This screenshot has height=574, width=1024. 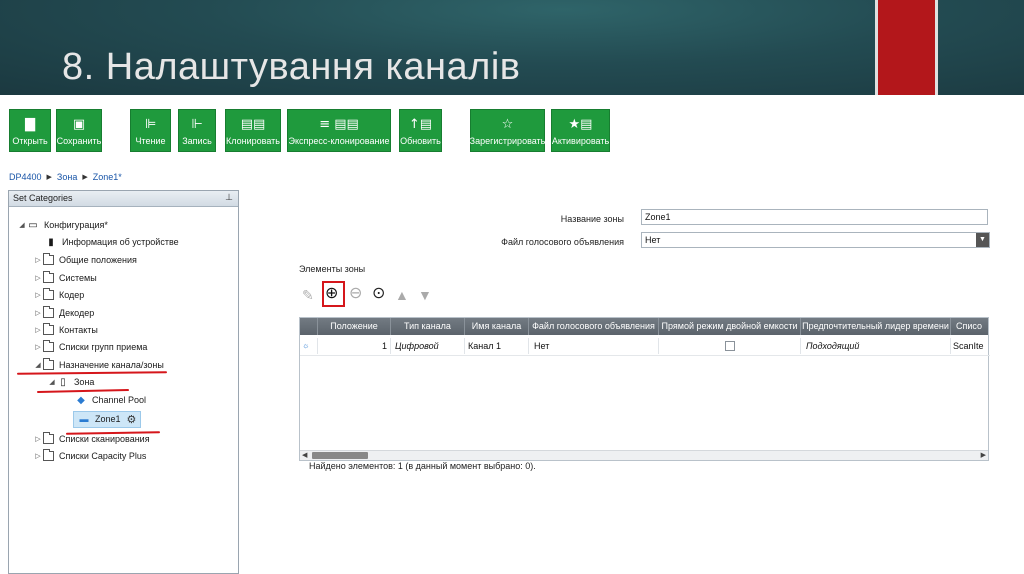 I want to click on tree-item-contacts: ▷ Контакты, so click(x=65, y=330).